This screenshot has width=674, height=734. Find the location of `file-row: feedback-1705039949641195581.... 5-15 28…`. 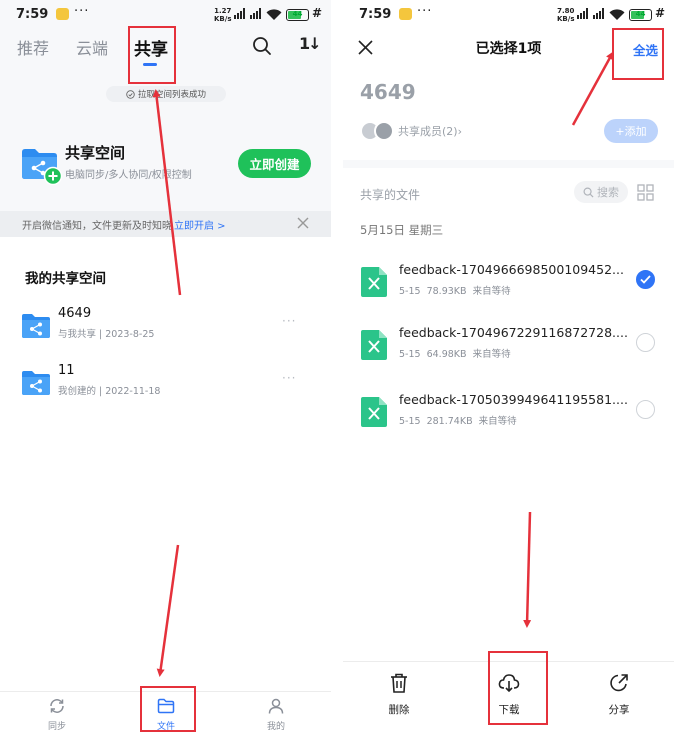

file-row: feedback-1705039949641195581.... 5-15 28… is located at coordinates (508, 417).